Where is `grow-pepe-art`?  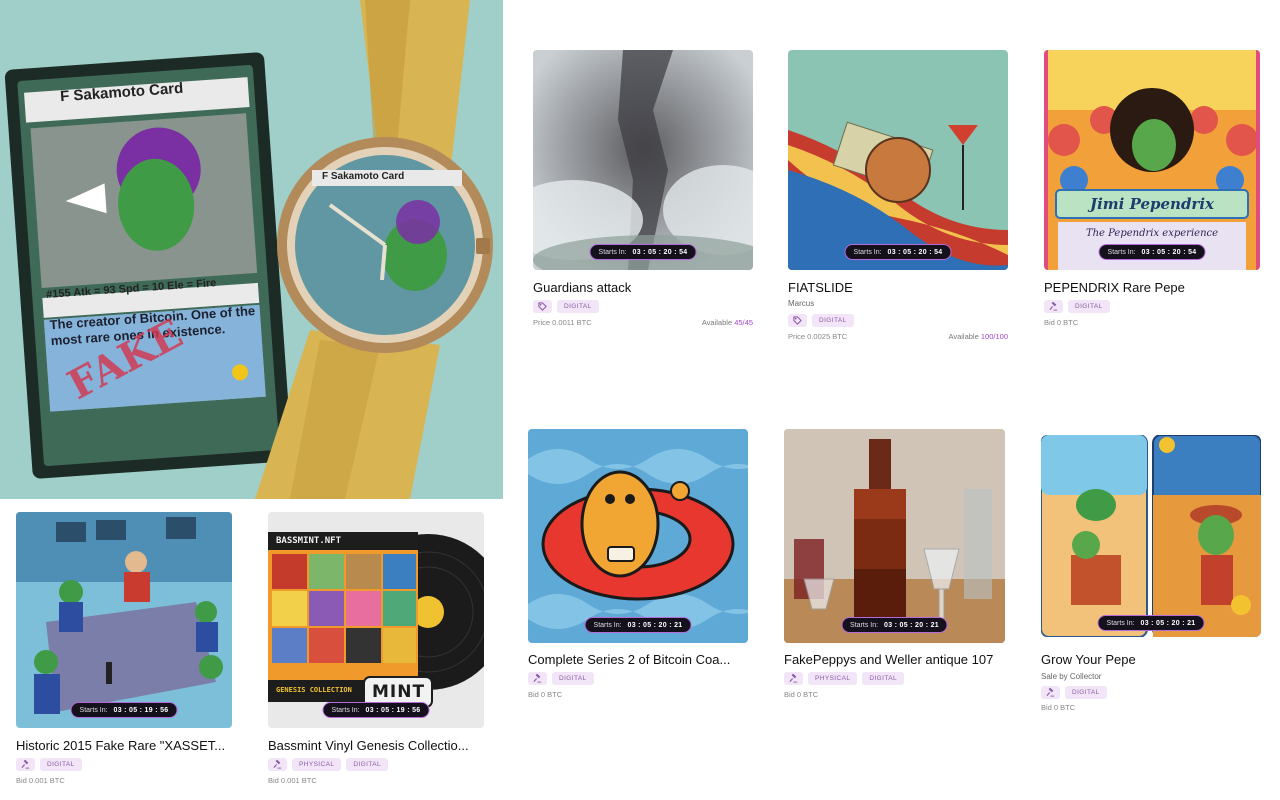 grow-pepe-art is located at coordinates (1151, 536).